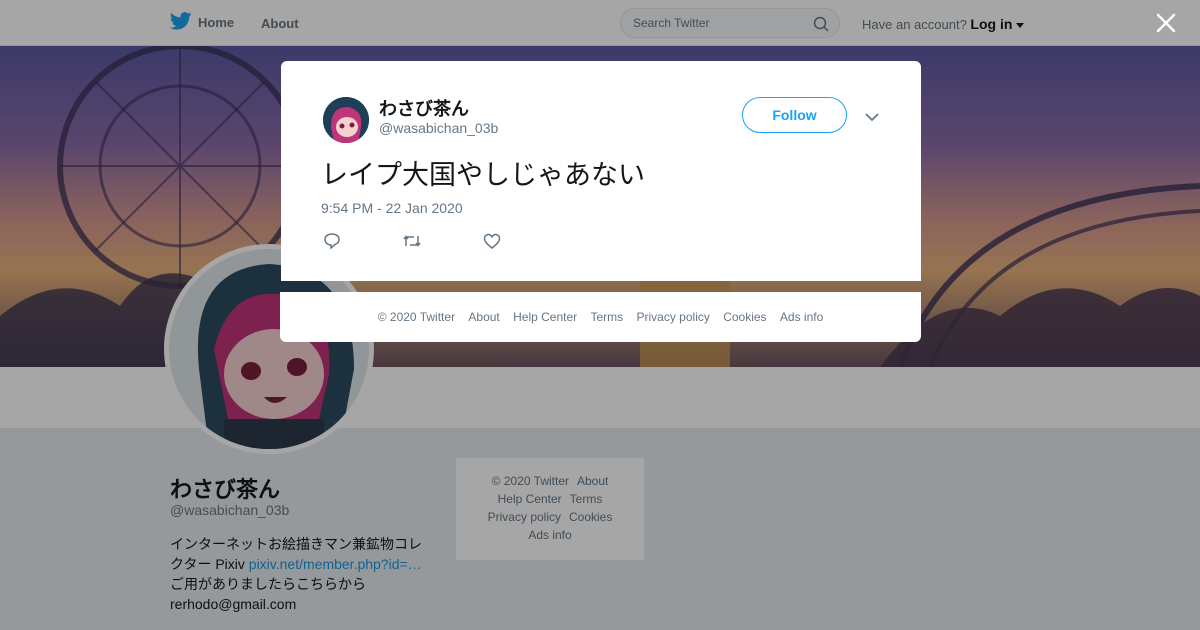  I want to click on modal-footer-cookies-link: Cookies, so click(744, 317).